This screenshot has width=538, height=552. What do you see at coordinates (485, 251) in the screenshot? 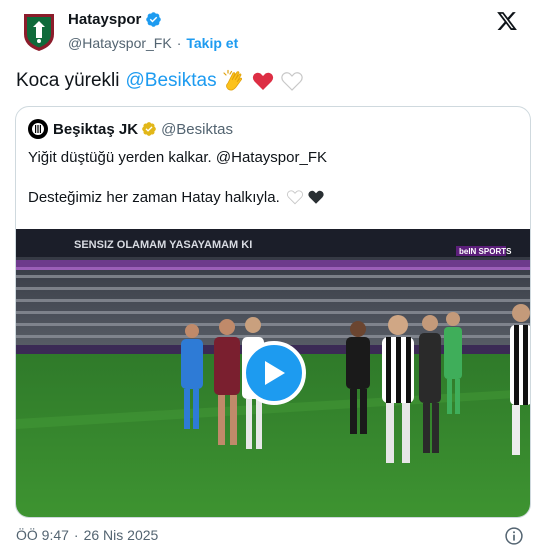
I see `broadcaster-logo-text: beIN SPORTS` at bounding box center [485, 251].